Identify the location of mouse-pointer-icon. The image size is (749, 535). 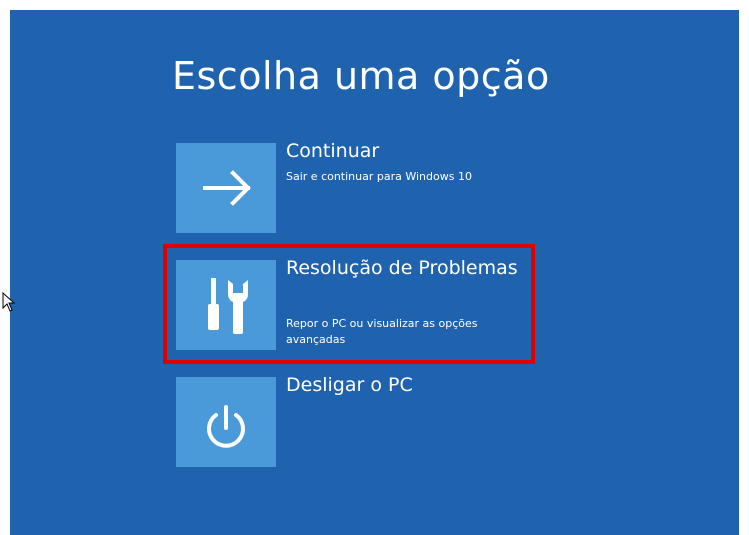
(9, 302).